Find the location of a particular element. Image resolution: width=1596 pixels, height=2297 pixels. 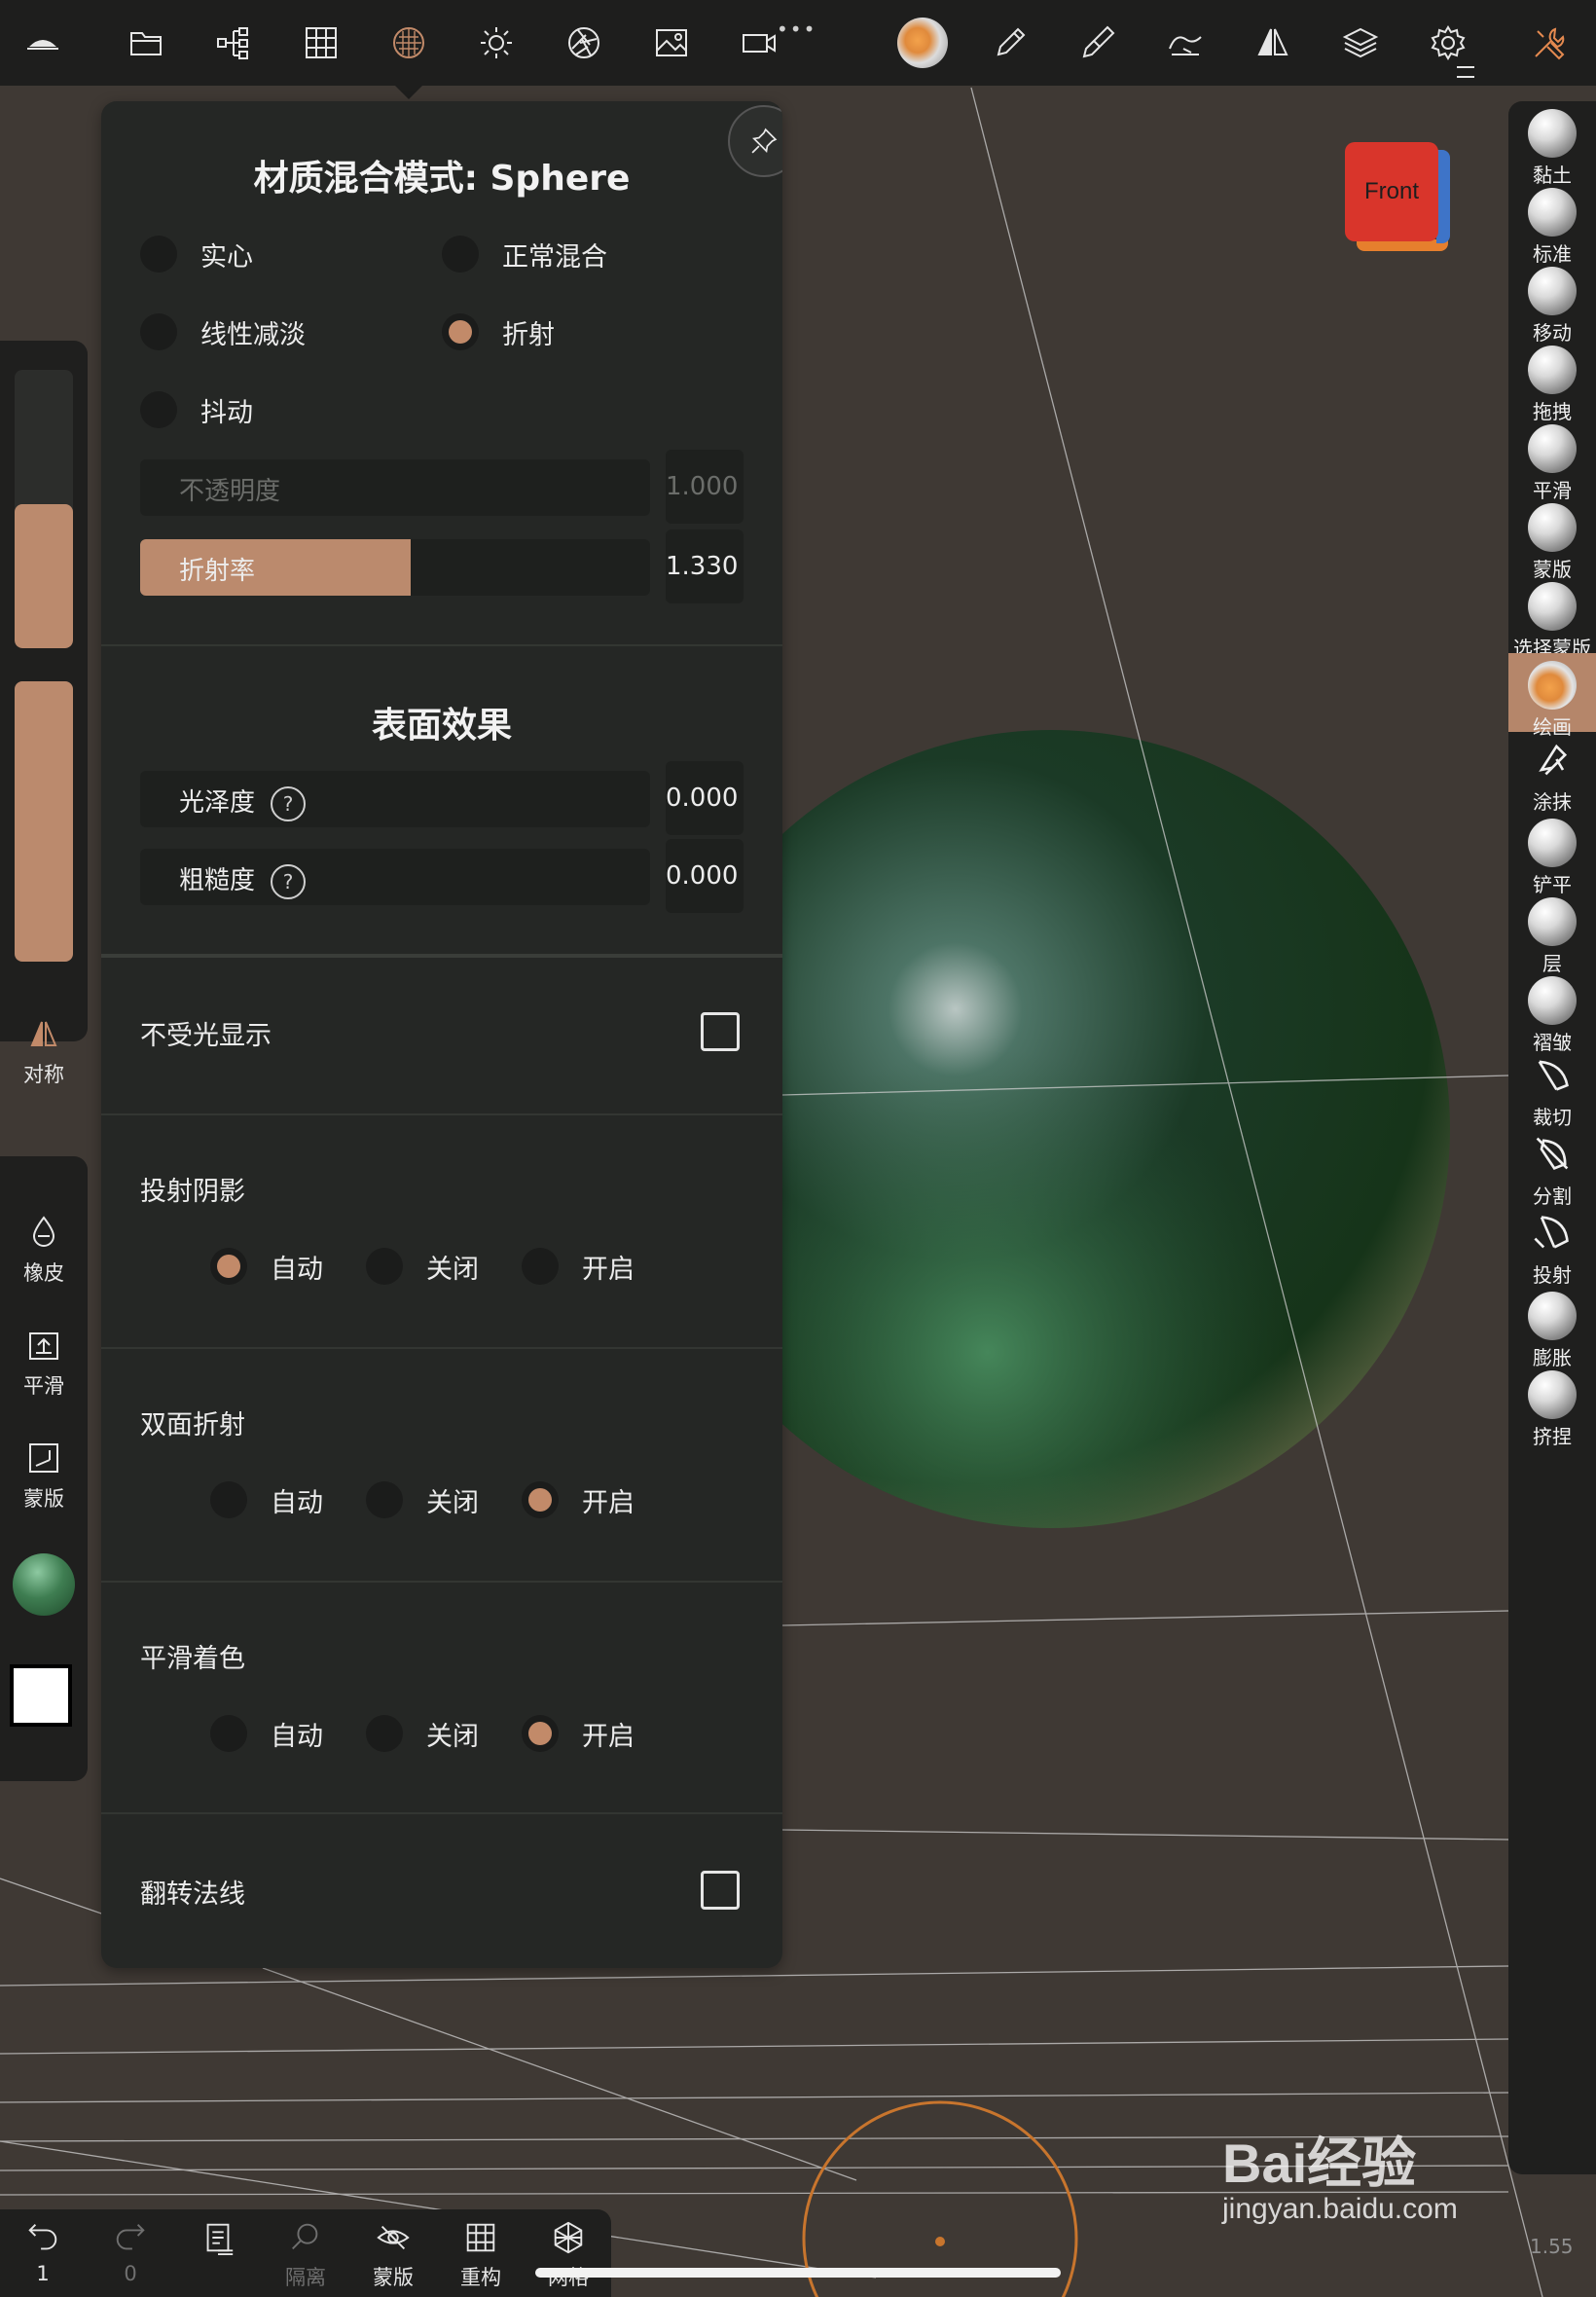

symmetry-button: 对称 is located at coordinates (44, 1051).